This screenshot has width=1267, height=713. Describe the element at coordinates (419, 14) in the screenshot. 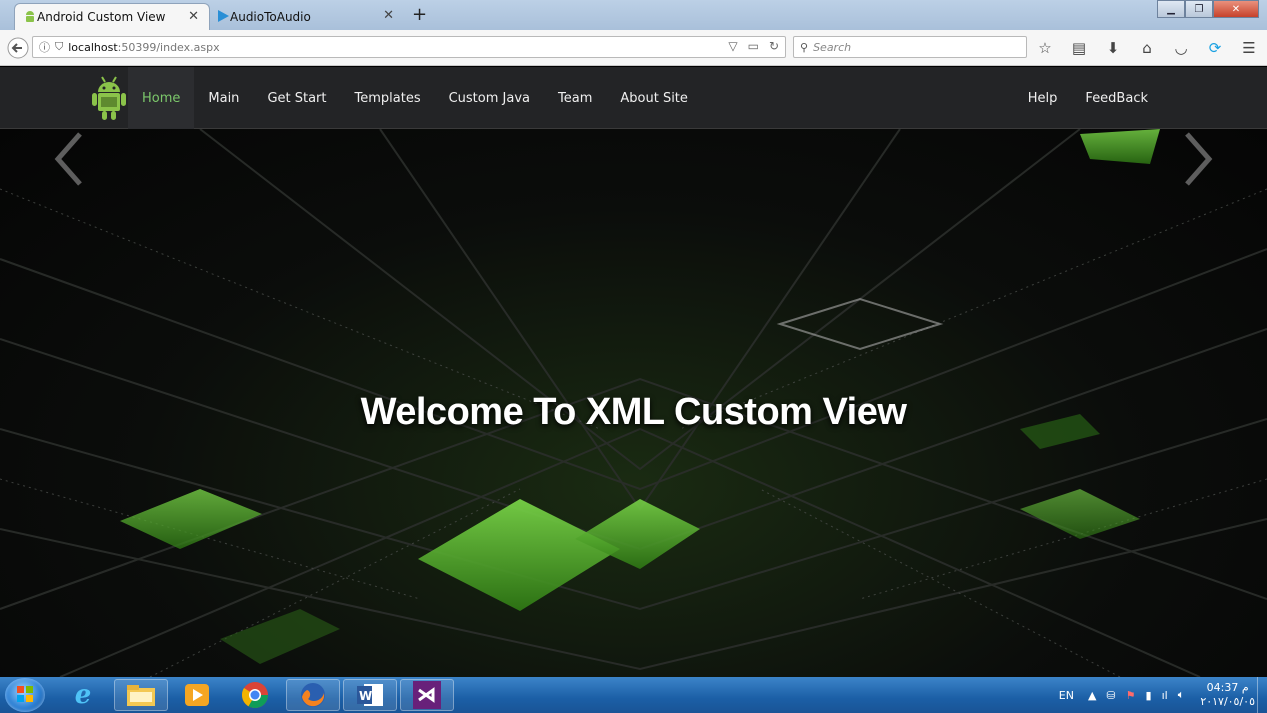

I see `new-tab-button: +` at that location.